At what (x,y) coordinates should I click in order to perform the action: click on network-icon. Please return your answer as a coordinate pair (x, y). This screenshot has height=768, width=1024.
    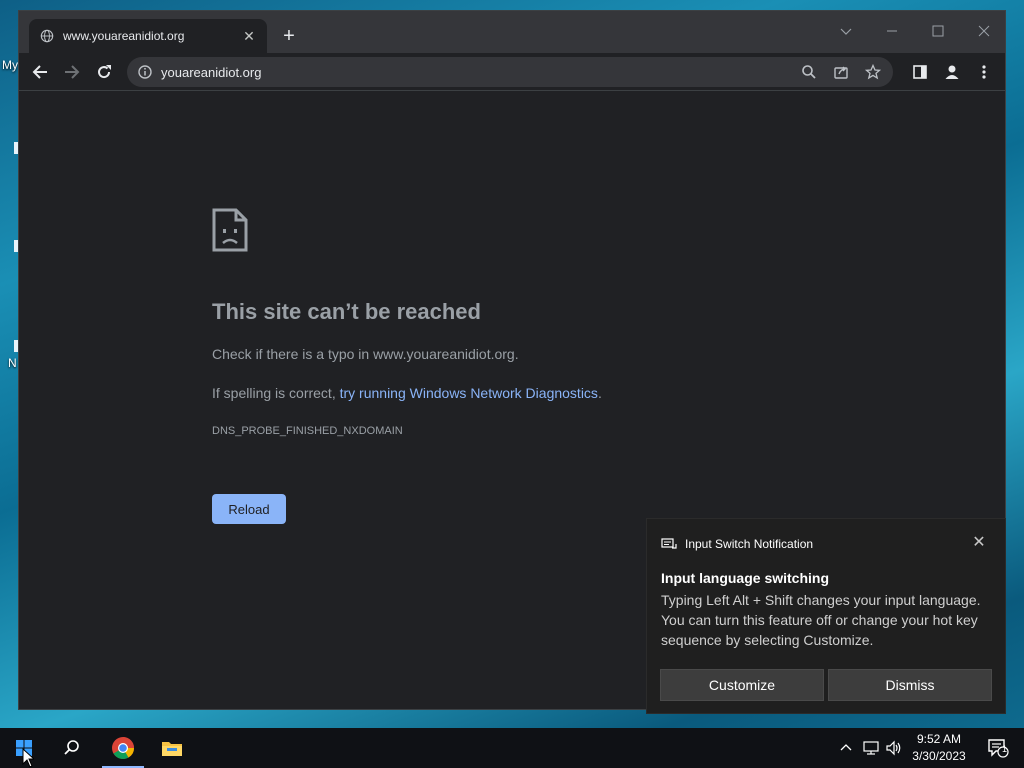
    Looking at the image, I should click on (871, 748).